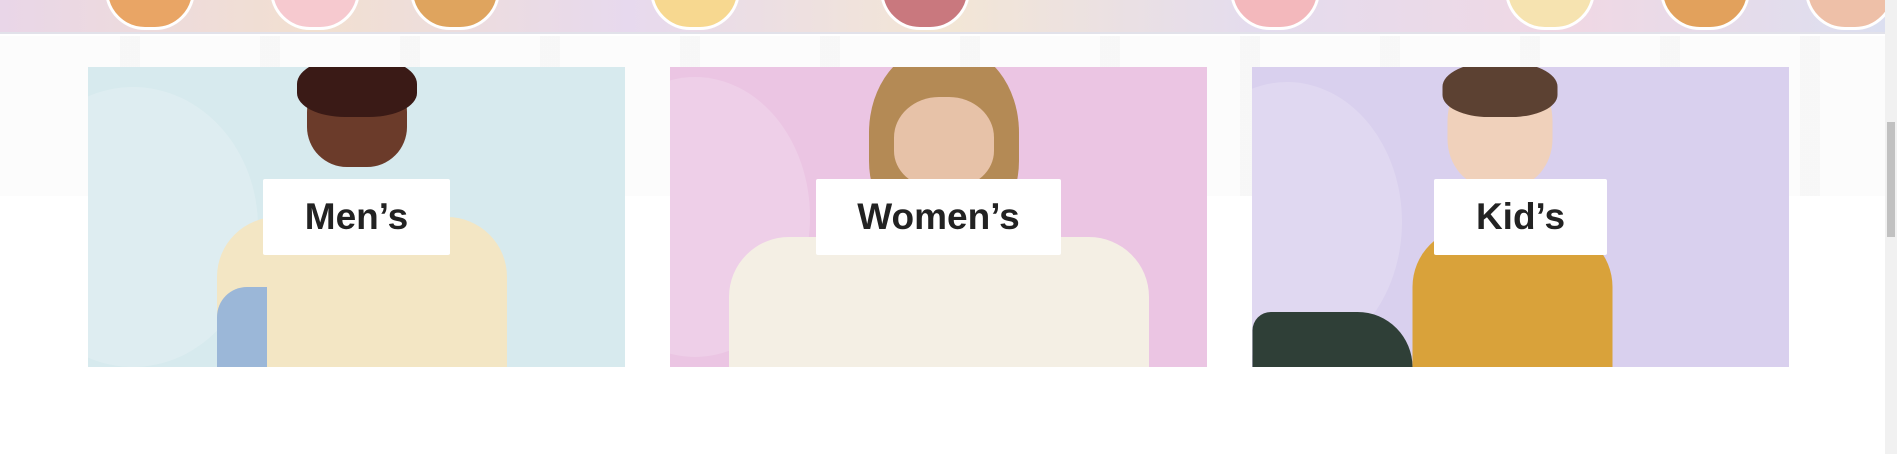 The image size is (1897, 454). I want to click on page-scrollbar, so click(1891, 227).